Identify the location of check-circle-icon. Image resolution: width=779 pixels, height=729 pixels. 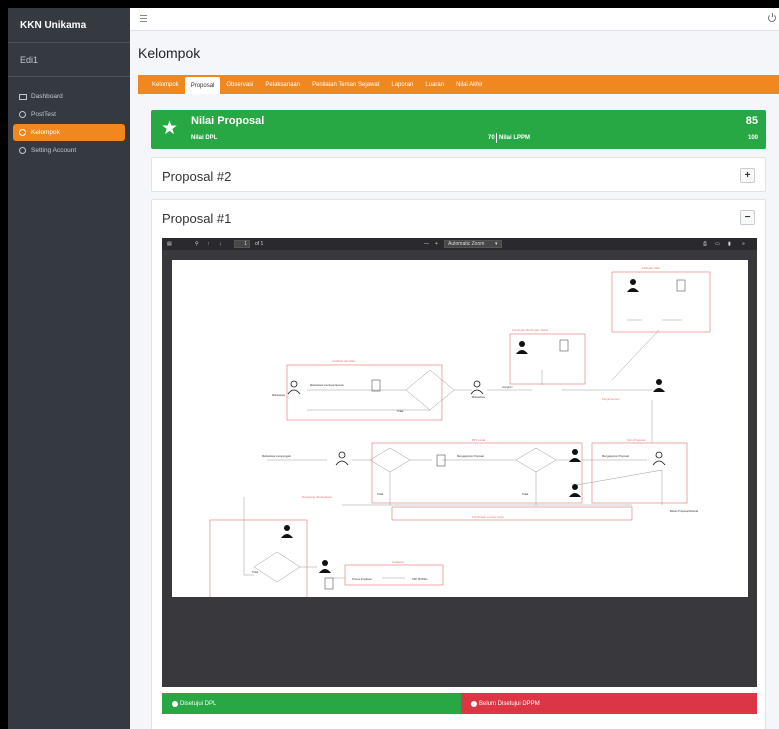
(175, 703).